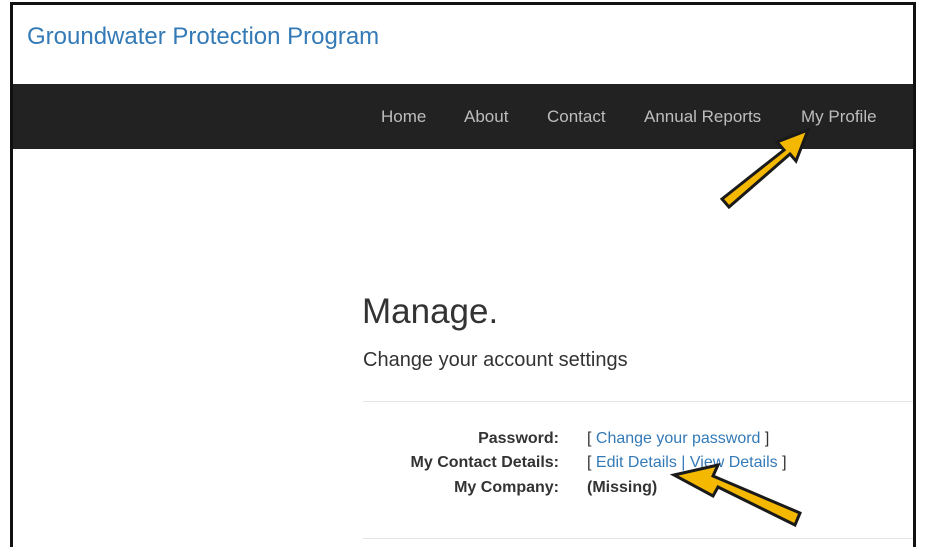 The image size is (926, 547). I want to click on arrow-missing-shape, so click(735, 495).